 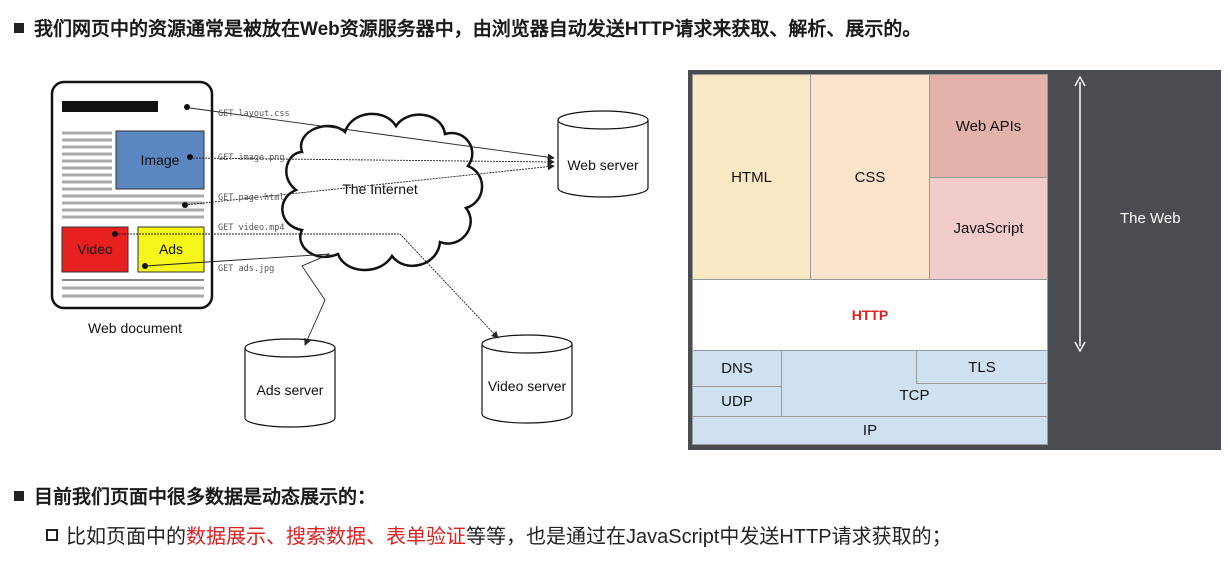 I want to click on stack-udp-label: UDP, so click(x=737, y=401).